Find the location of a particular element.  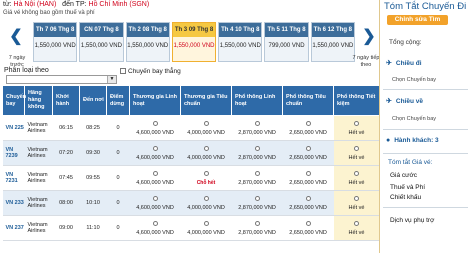

sort-select: ▼ is located at coordinates (61, 79).